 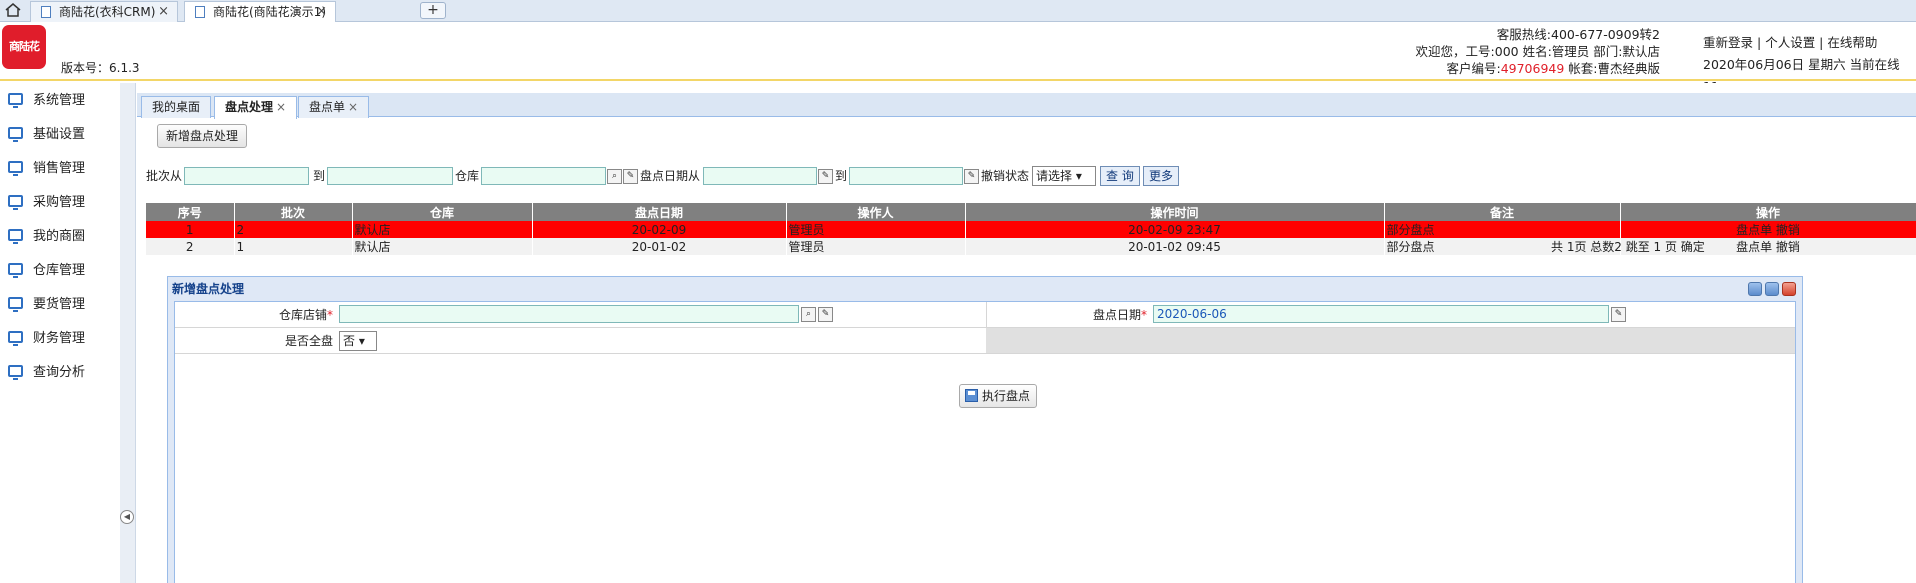 I want to click on chevron-down-icon: ▾, so click(x=1078, y=176).